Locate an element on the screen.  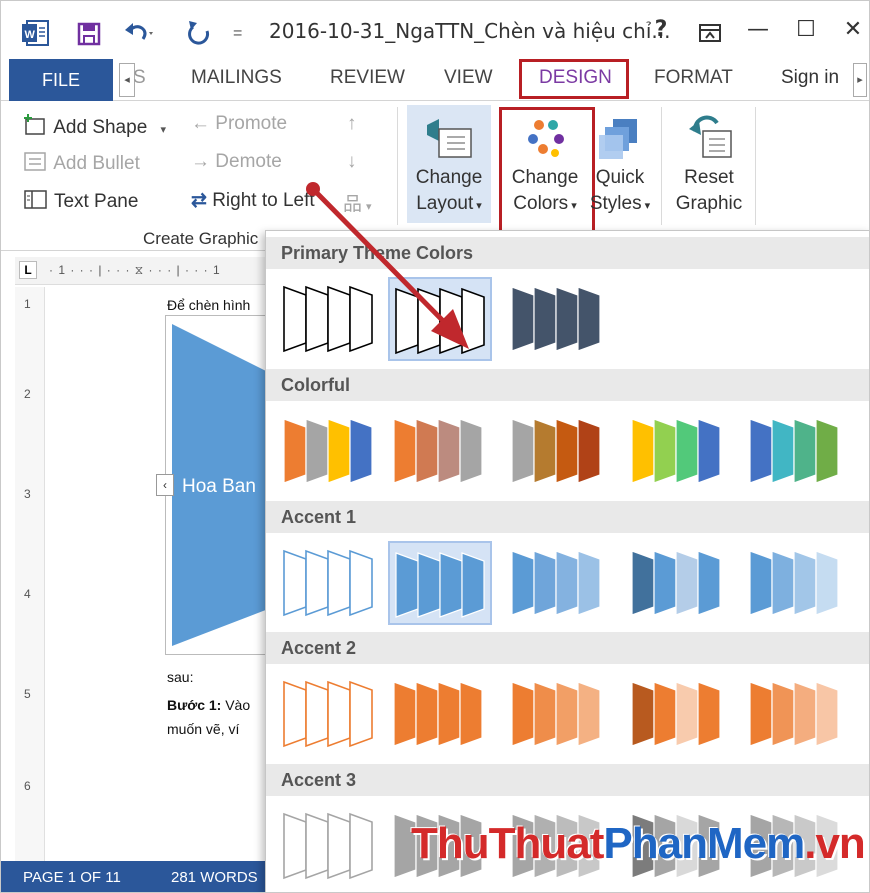
expand-text-pane-icon: ‹ is located at coordinates (165, 485).